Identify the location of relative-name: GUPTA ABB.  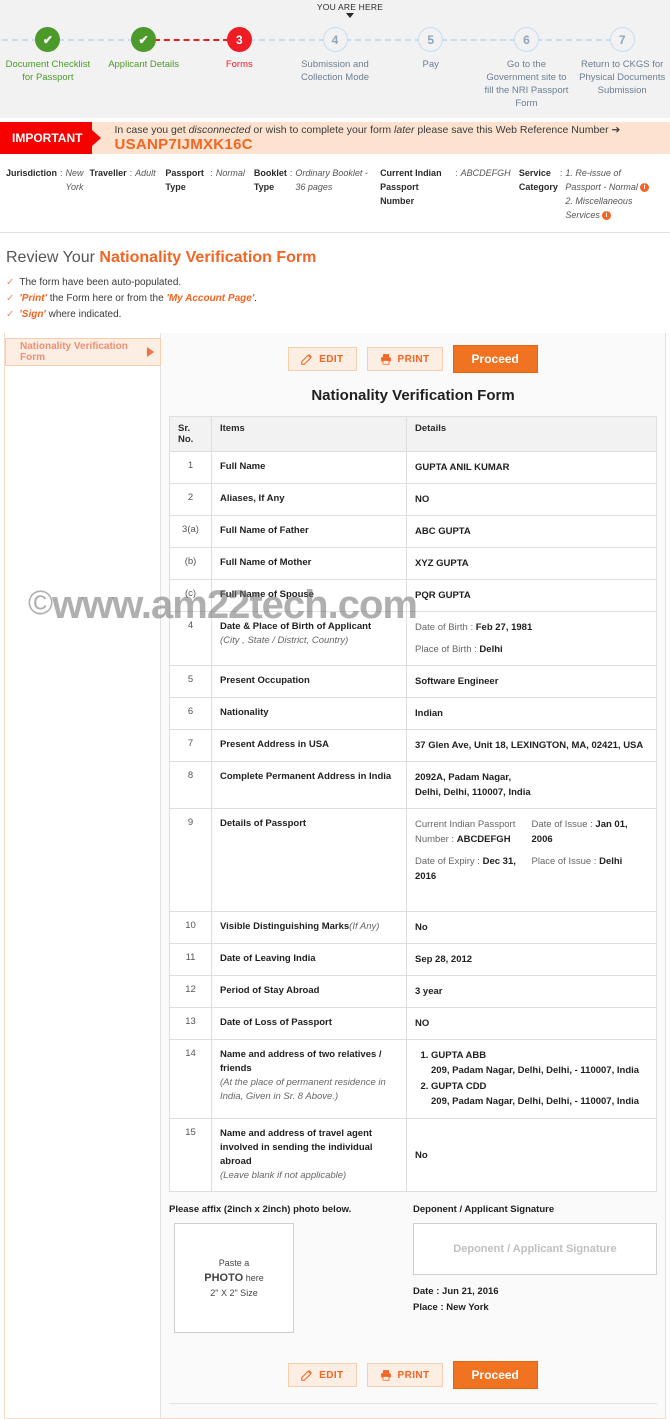
(459, 1055).